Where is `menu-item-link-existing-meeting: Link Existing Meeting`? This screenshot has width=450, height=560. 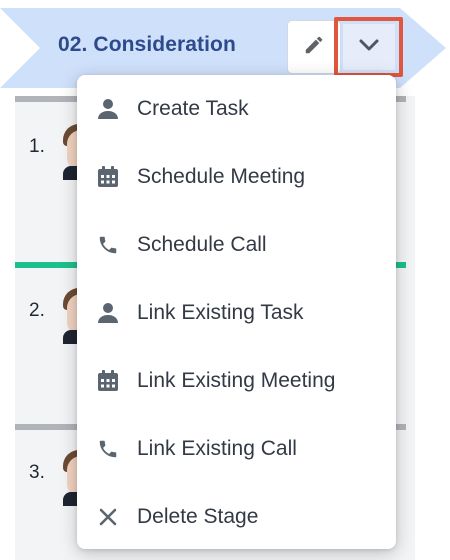 menu-item-link-existing-meeting: Link Existing Meeting is located at coordinates (236, 381).